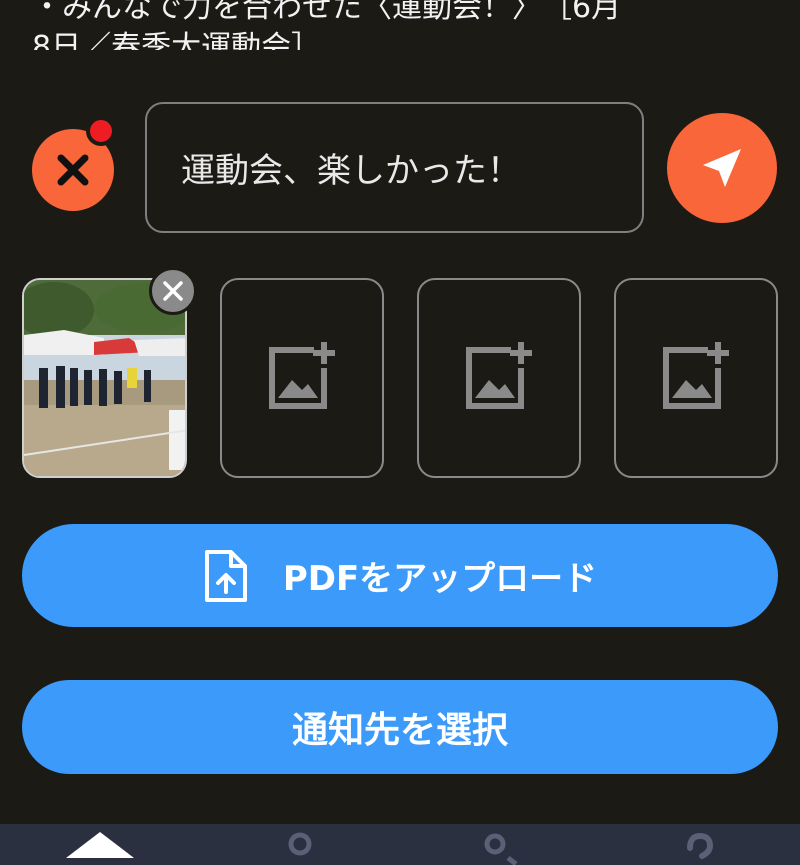  I want to click on paper-plane-icon, so click(722, 168).